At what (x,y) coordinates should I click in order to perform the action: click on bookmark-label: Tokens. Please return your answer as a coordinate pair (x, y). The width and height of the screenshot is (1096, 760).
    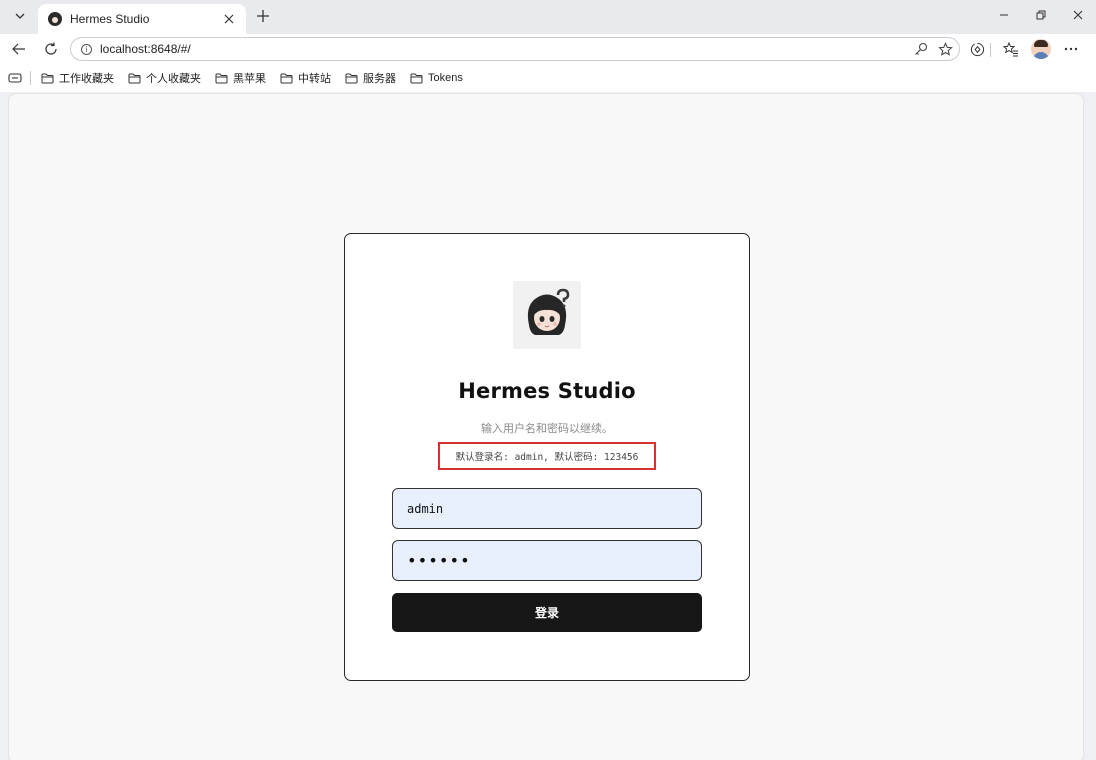
    Looking at the image, I should click on (445, 78).